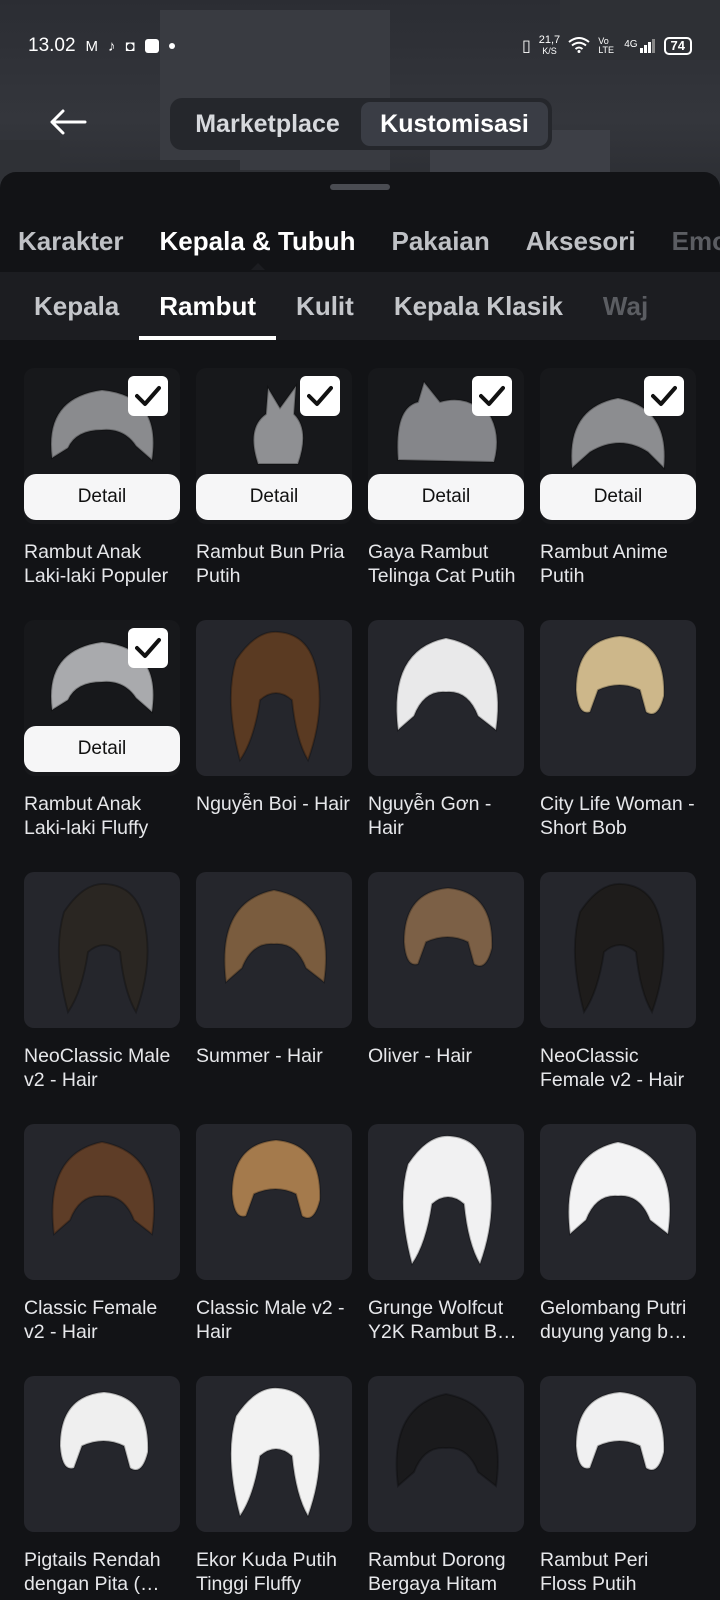 Image resolution: width=720 pixels, height=1600 pixels. I want to click on hair-item-card: Detail Rambut Anak Laki-laki Populer, so click(102, 494).